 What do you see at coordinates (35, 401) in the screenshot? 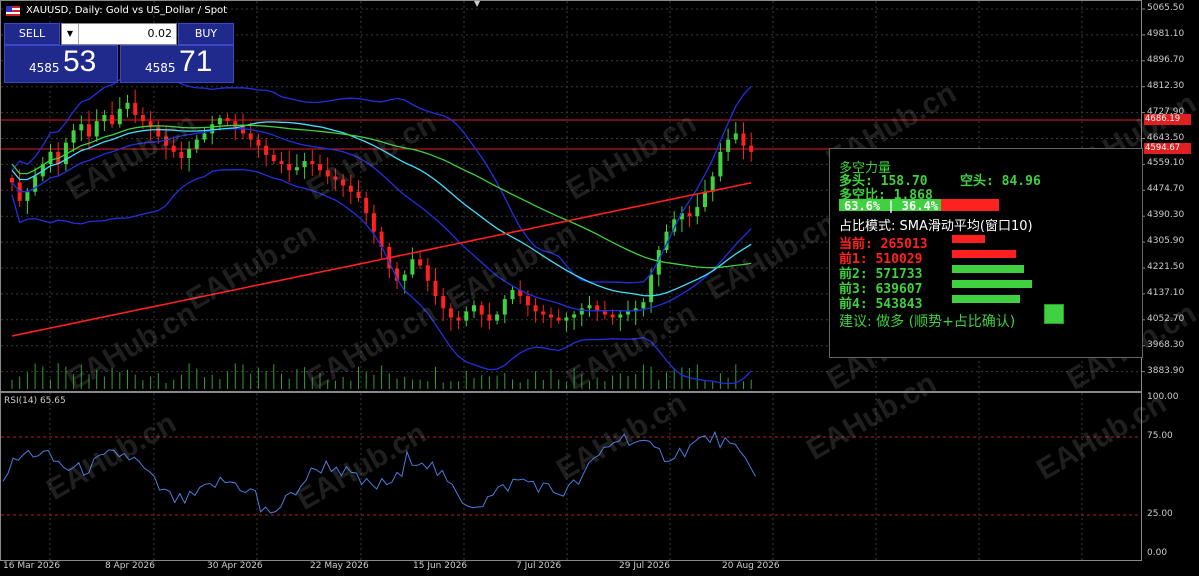
I see `rsi-indicator-title: RSI(14) 65.65` at bounding box center [35, 401].